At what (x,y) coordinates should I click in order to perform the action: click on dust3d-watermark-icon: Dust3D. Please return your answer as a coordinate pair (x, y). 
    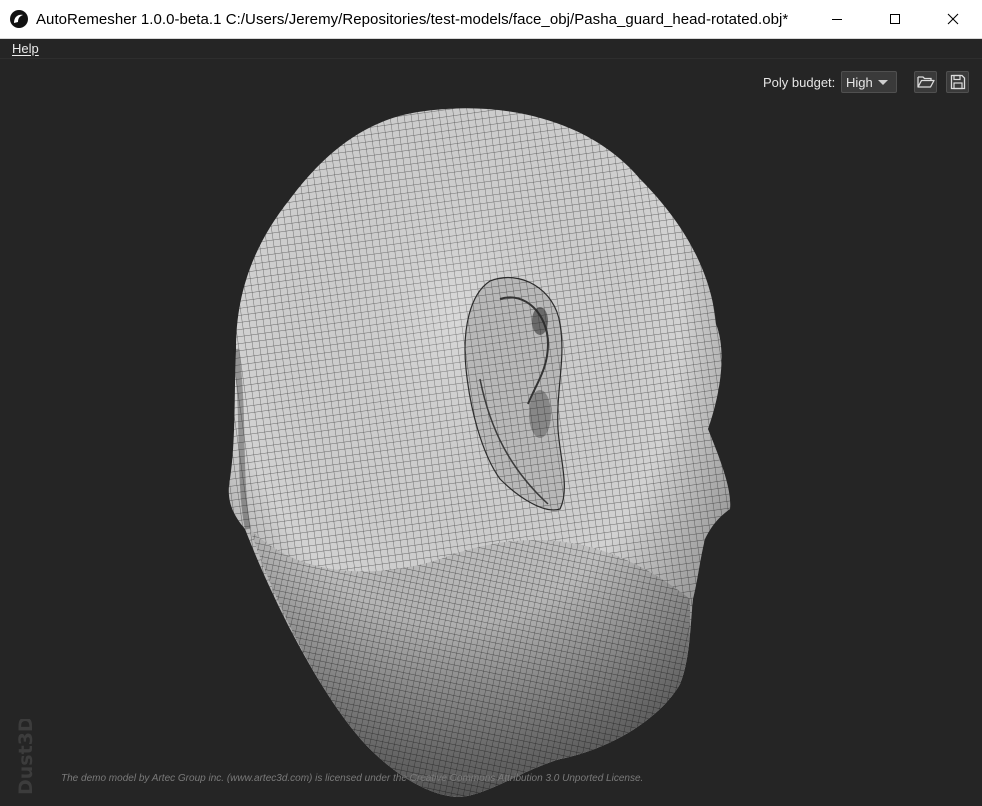
    Looking at the image, I should click on (26, 757).